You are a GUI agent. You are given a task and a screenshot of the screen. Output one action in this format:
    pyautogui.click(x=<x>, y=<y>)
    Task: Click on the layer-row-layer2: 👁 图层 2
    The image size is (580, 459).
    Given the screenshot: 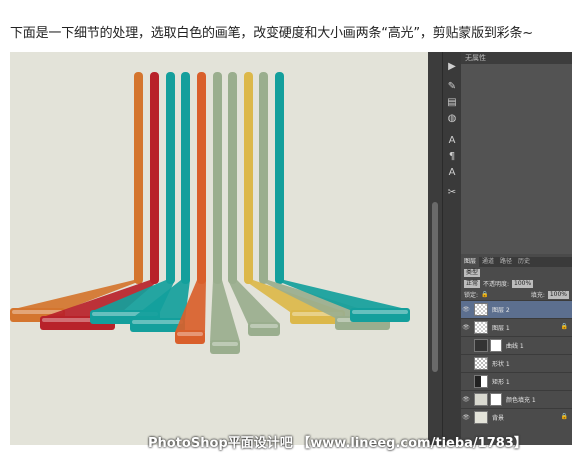 What is the action you would take?
    pyautogui.click(x=516, y=309)
    